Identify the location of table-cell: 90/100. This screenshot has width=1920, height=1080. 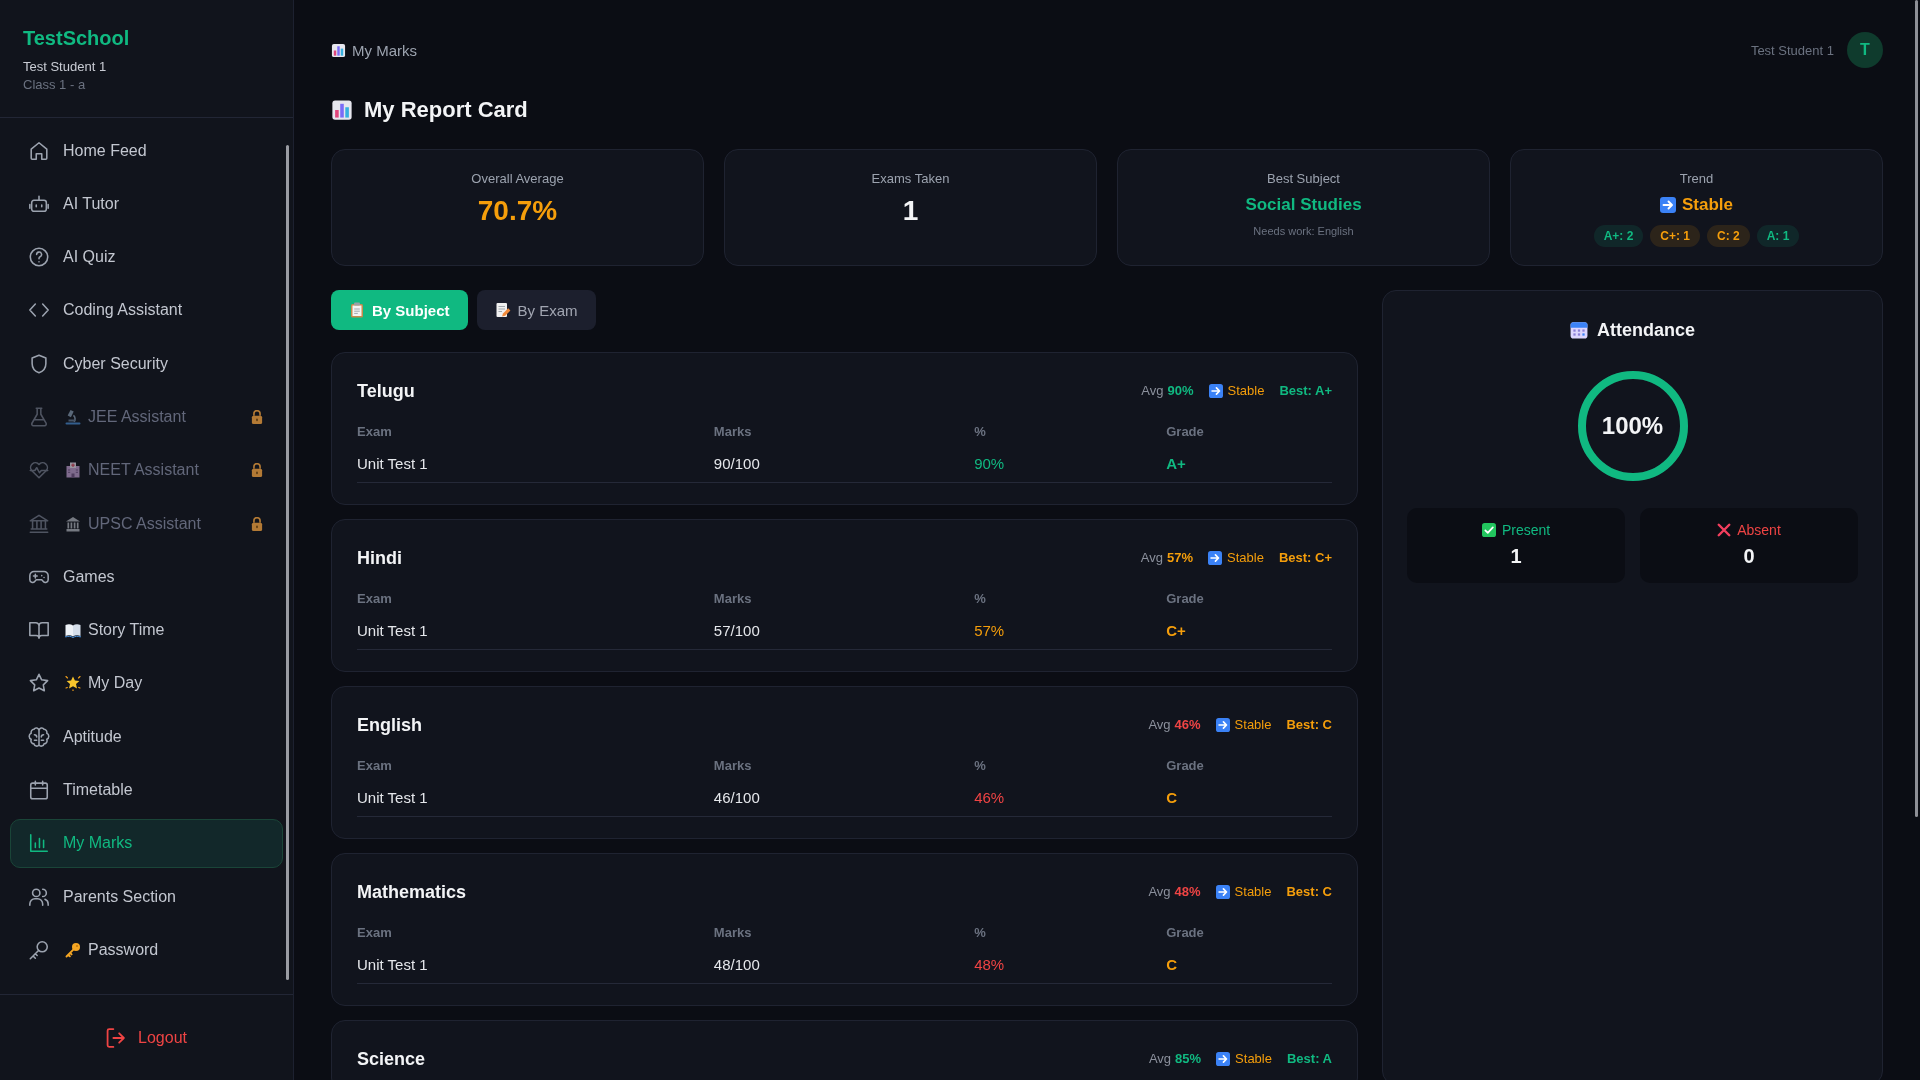
(844, 463).